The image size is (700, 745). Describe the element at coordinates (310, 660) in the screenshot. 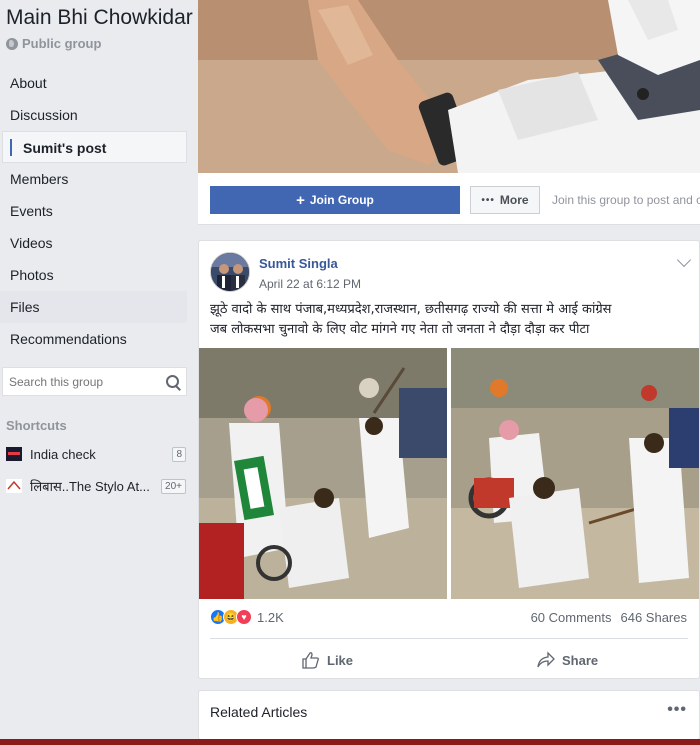

I see `thumbs-up-icon` at that location.